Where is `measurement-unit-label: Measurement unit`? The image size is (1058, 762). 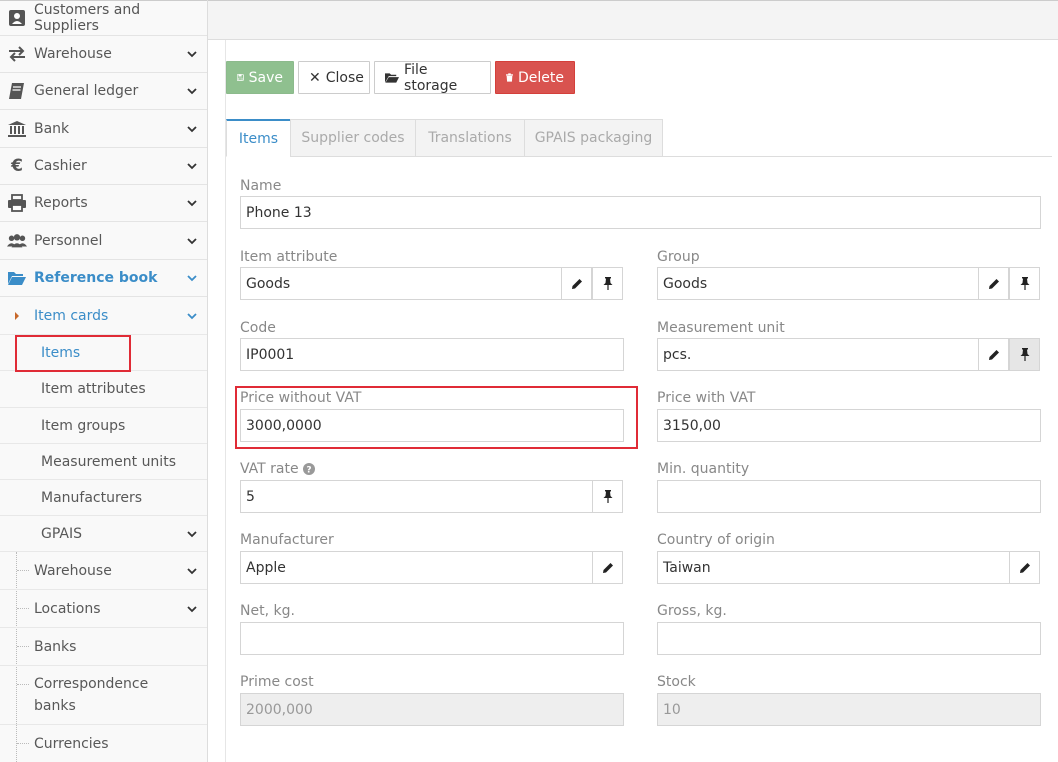
measurement-unit-label: Measurement unit is located at coordinates (721, 328).